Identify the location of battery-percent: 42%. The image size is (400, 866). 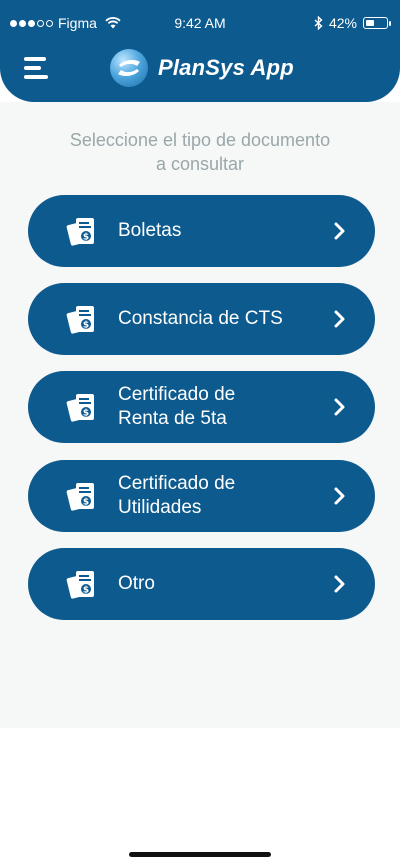
(342, 23).